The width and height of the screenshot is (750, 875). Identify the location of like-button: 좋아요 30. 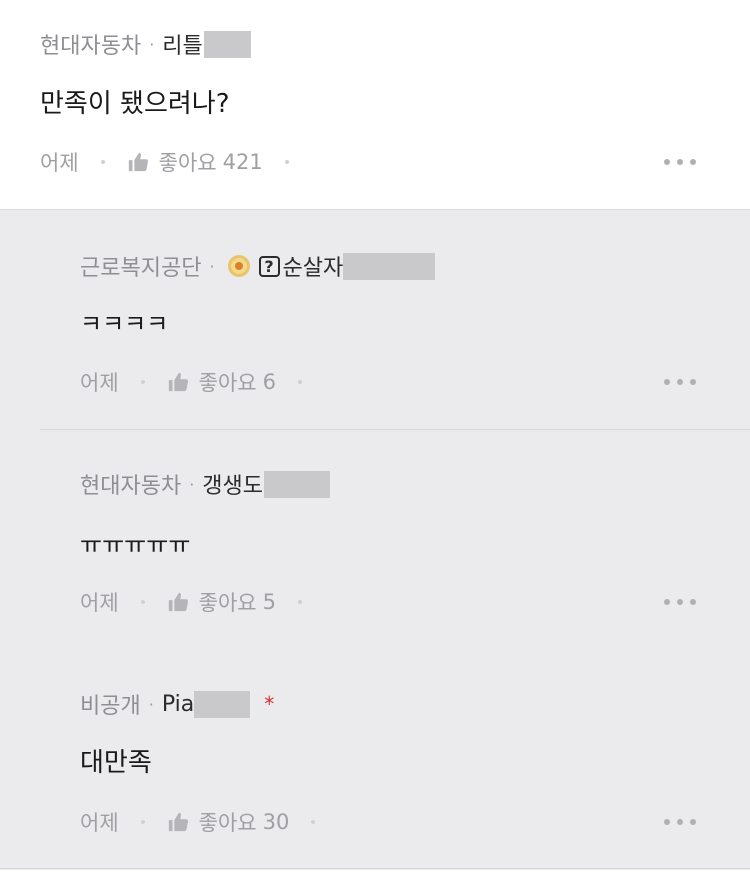
(228, 822).